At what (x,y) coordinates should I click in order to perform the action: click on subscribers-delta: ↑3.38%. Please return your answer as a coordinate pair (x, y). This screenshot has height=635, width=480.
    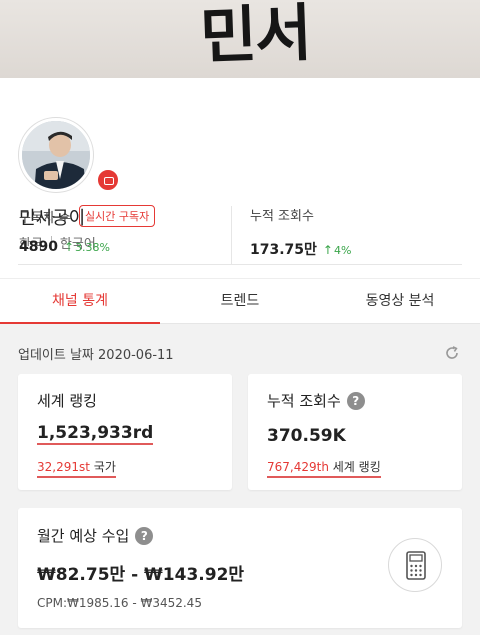
    Looking at the image, I should click on (87, 247).